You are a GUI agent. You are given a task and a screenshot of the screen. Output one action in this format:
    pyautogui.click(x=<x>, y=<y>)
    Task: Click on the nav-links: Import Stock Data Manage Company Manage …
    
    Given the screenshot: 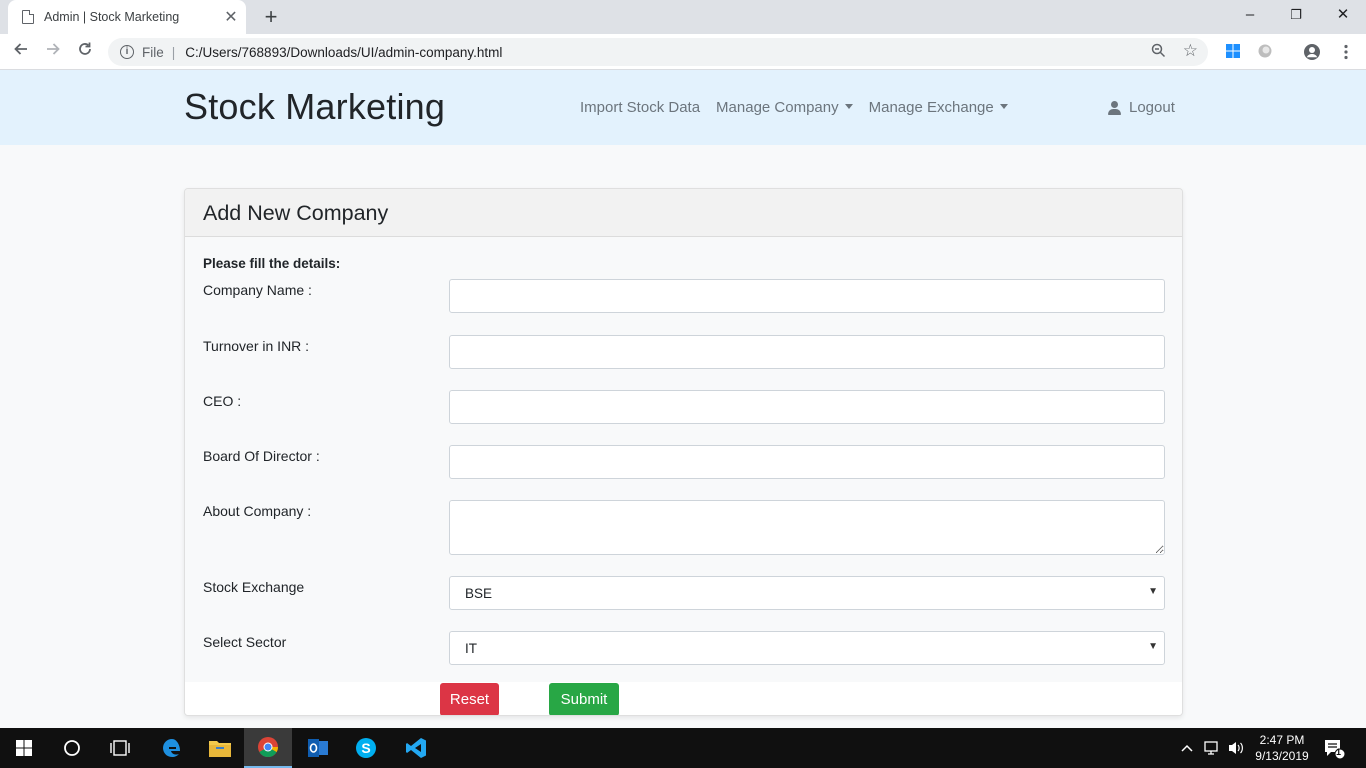 What is the action you would take?
    pyautogui.click(x=794, y=107)
    